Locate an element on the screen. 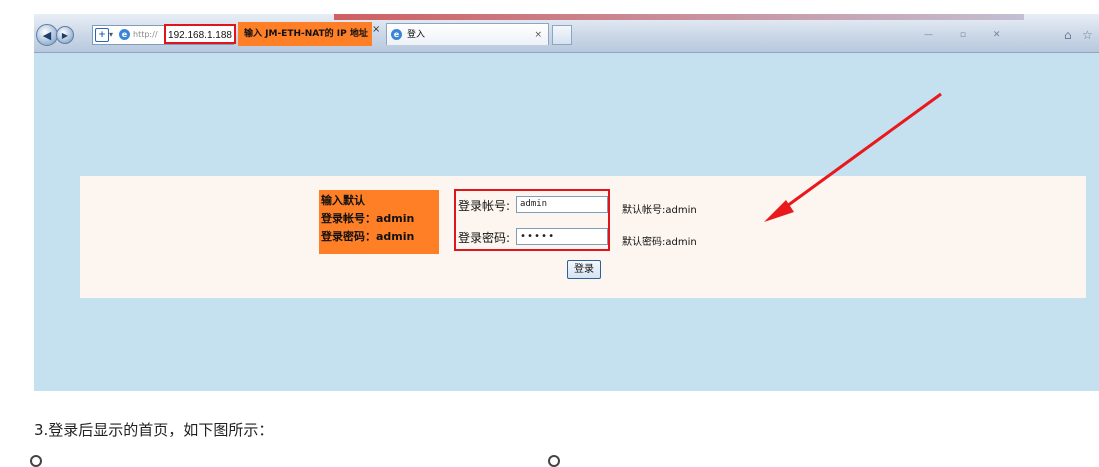  bottom-circle-right is located at coordinates (554, 461).